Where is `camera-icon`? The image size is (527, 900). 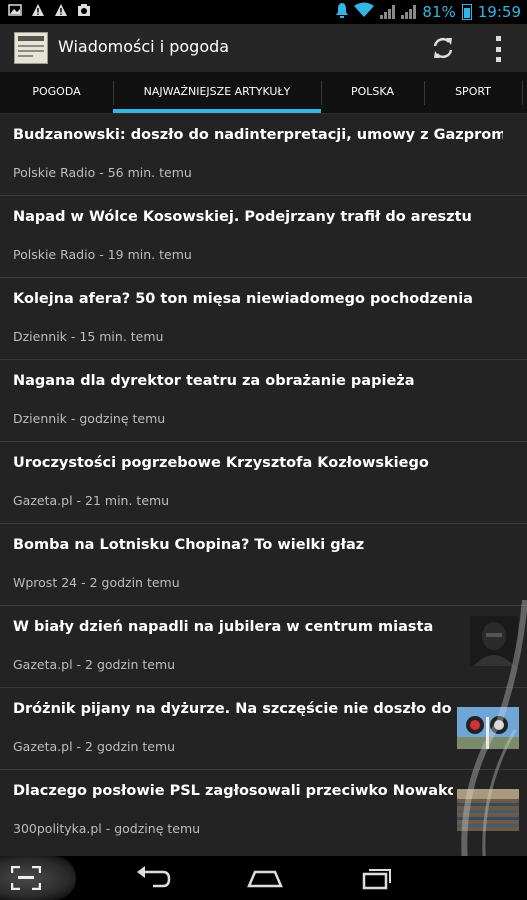
camera-icon is located at coordinates (84, 10).